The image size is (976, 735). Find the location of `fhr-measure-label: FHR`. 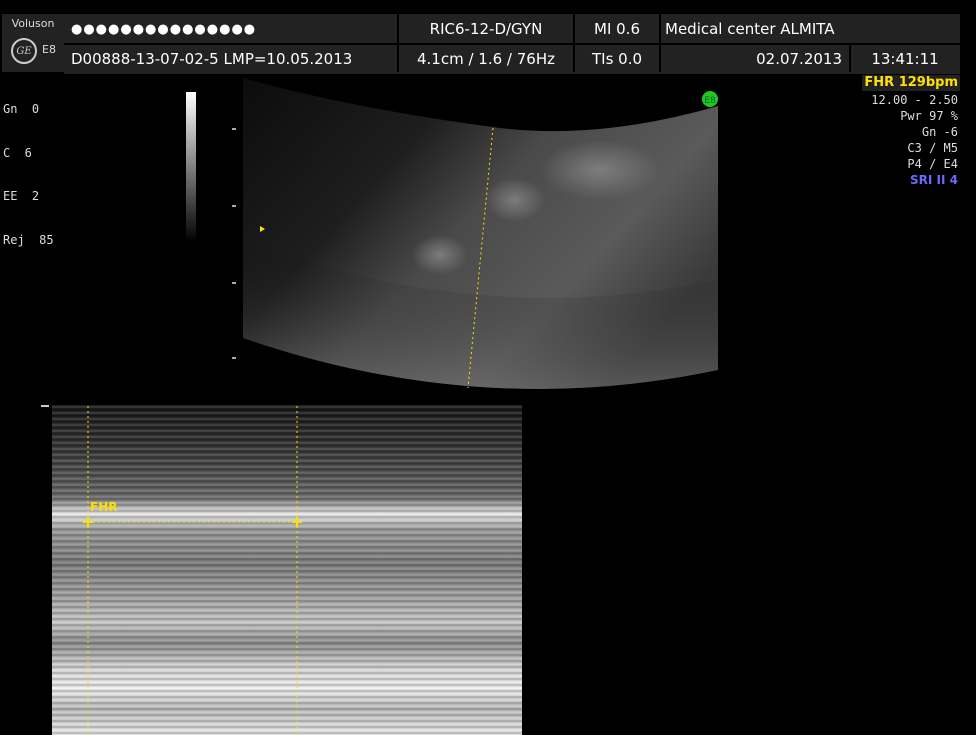

fhr-measure-label: FHR is located at coordinates (104, 507).